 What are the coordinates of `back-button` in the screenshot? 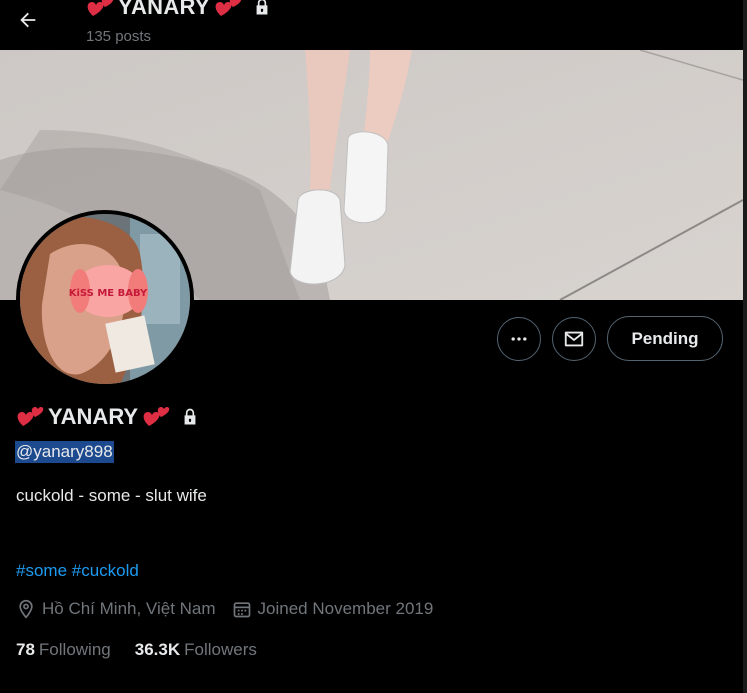 It's located at (28, 20).